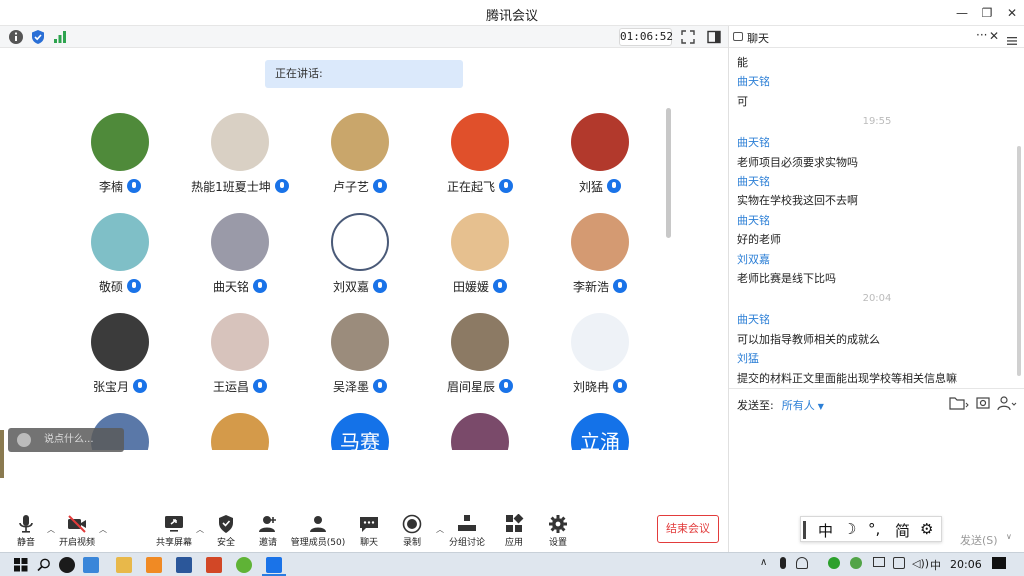 The height and width of the screenshot is (576, 1024). Describe the element at coordinates (558, 531) in the screenshot. I see `settings-button: 设置` at that location.